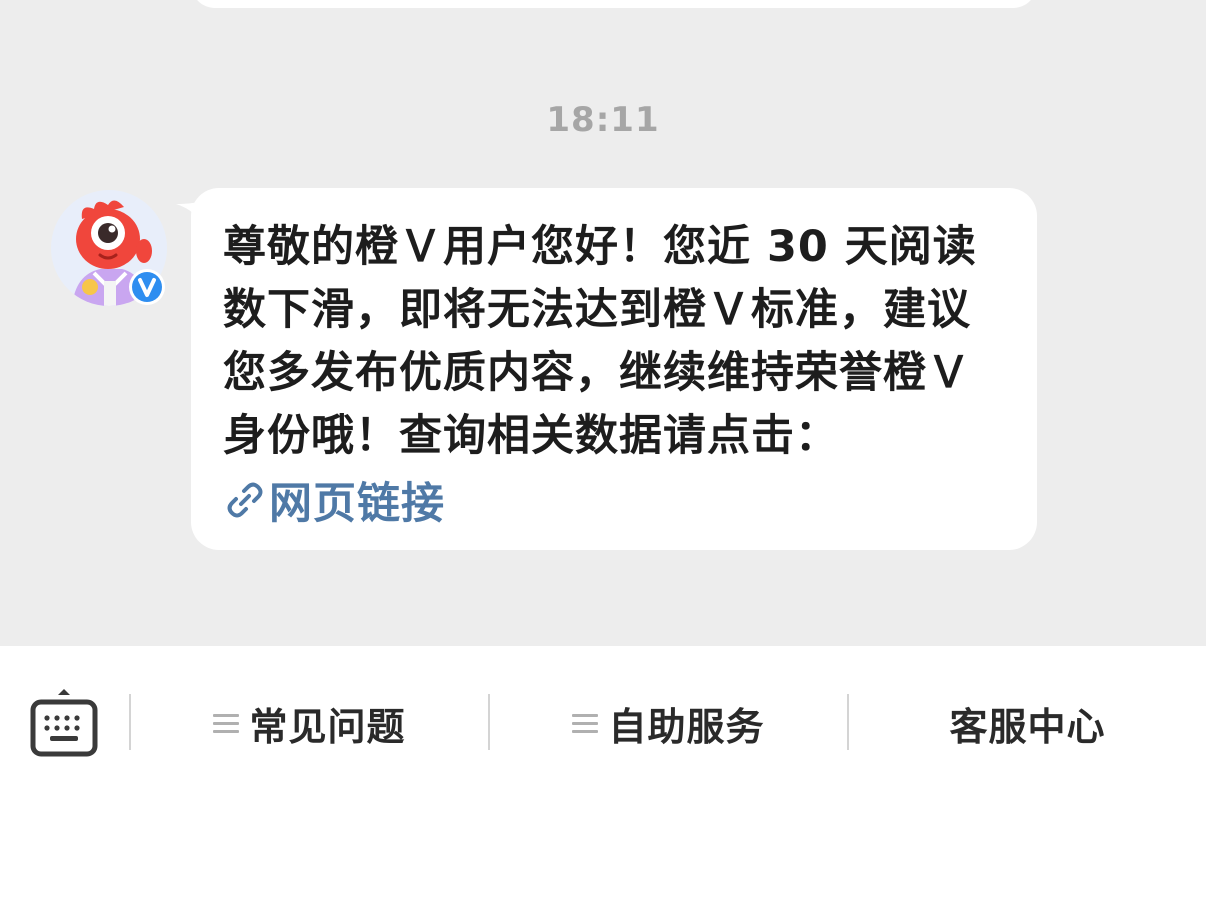 The image size is (1206, 899). Describe the element at coordinates (245, 500) in the screenshot. I see `link-icon` at that location.